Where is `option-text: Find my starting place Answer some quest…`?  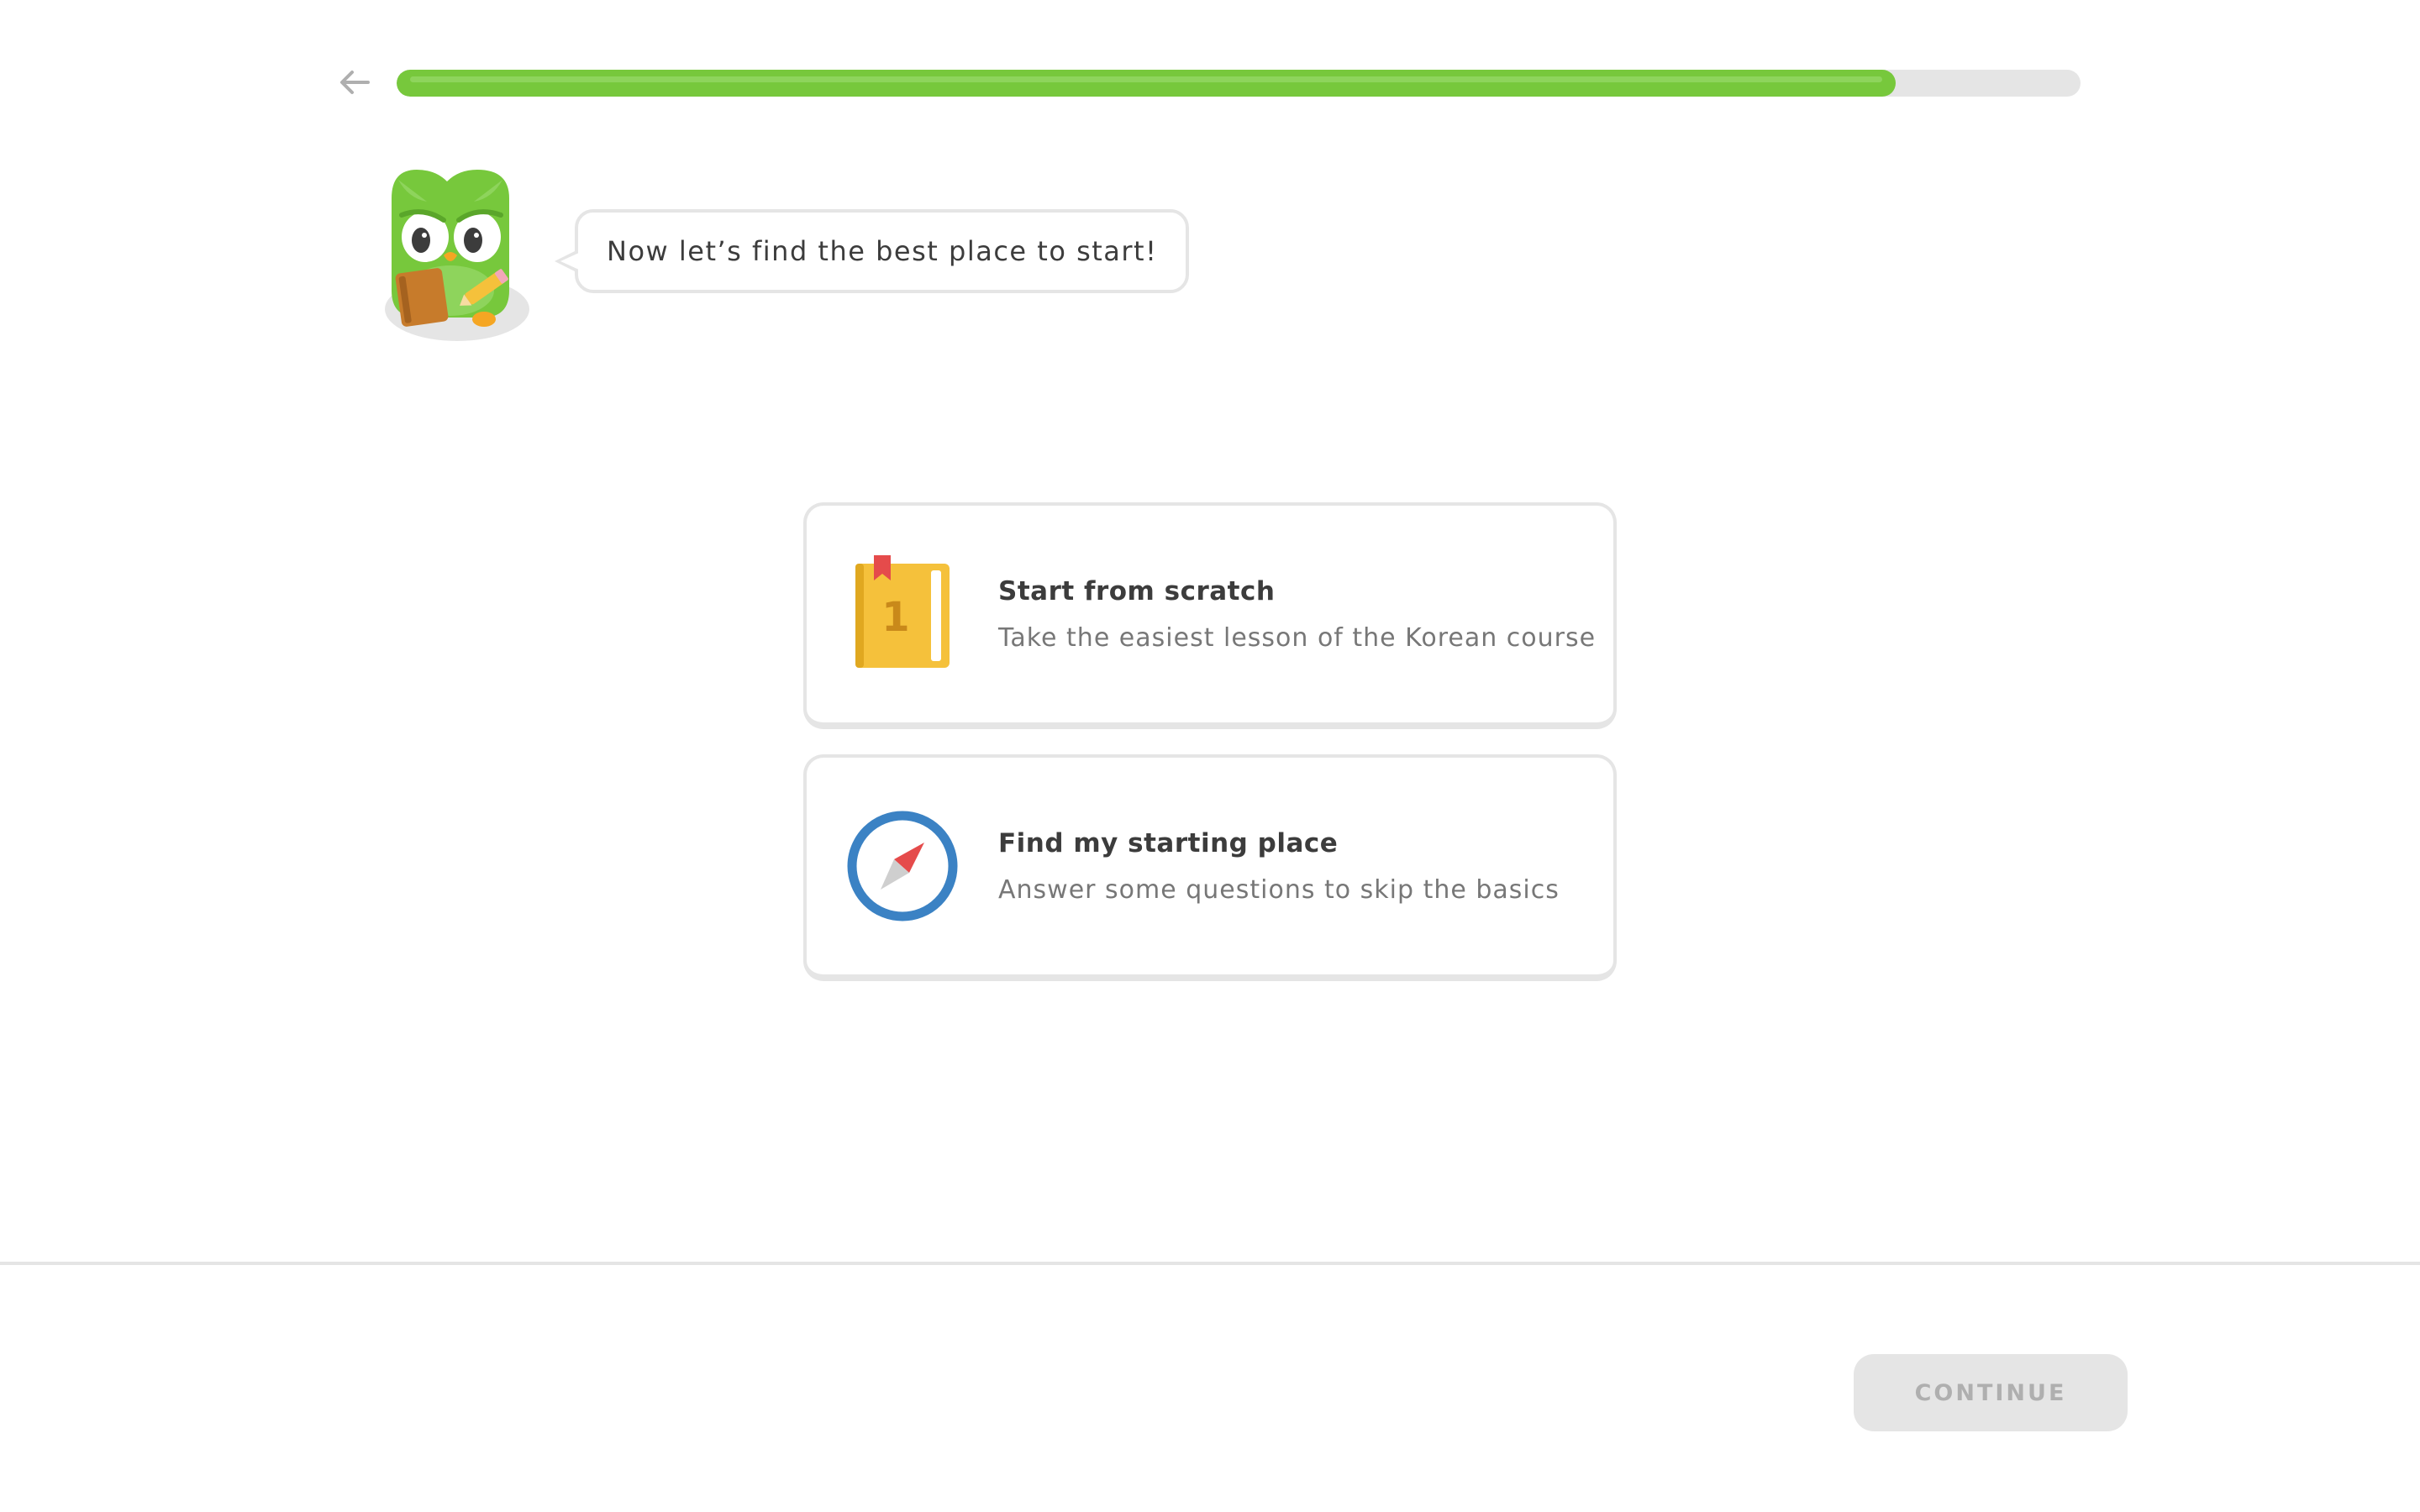
option-text: Find my starting place Answer some quest… is located at coordinates (1279, 866).